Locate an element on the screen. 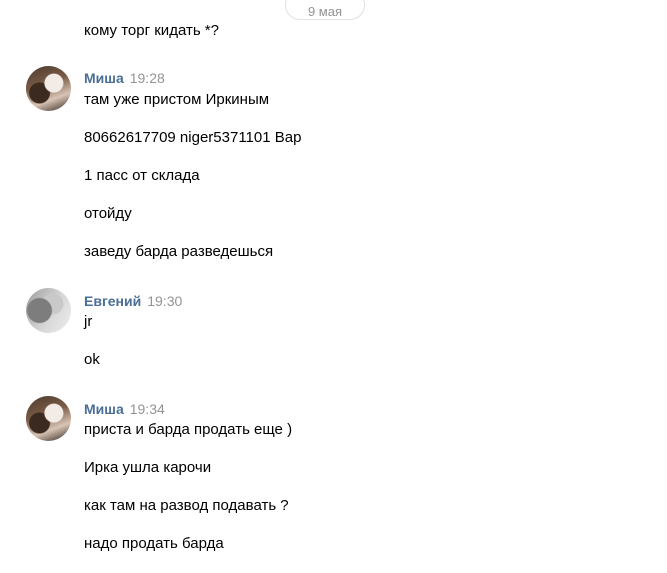 The width and height of the screenshot is (667, 573). message-time: 19:28 is located at coordinates (147, 78).